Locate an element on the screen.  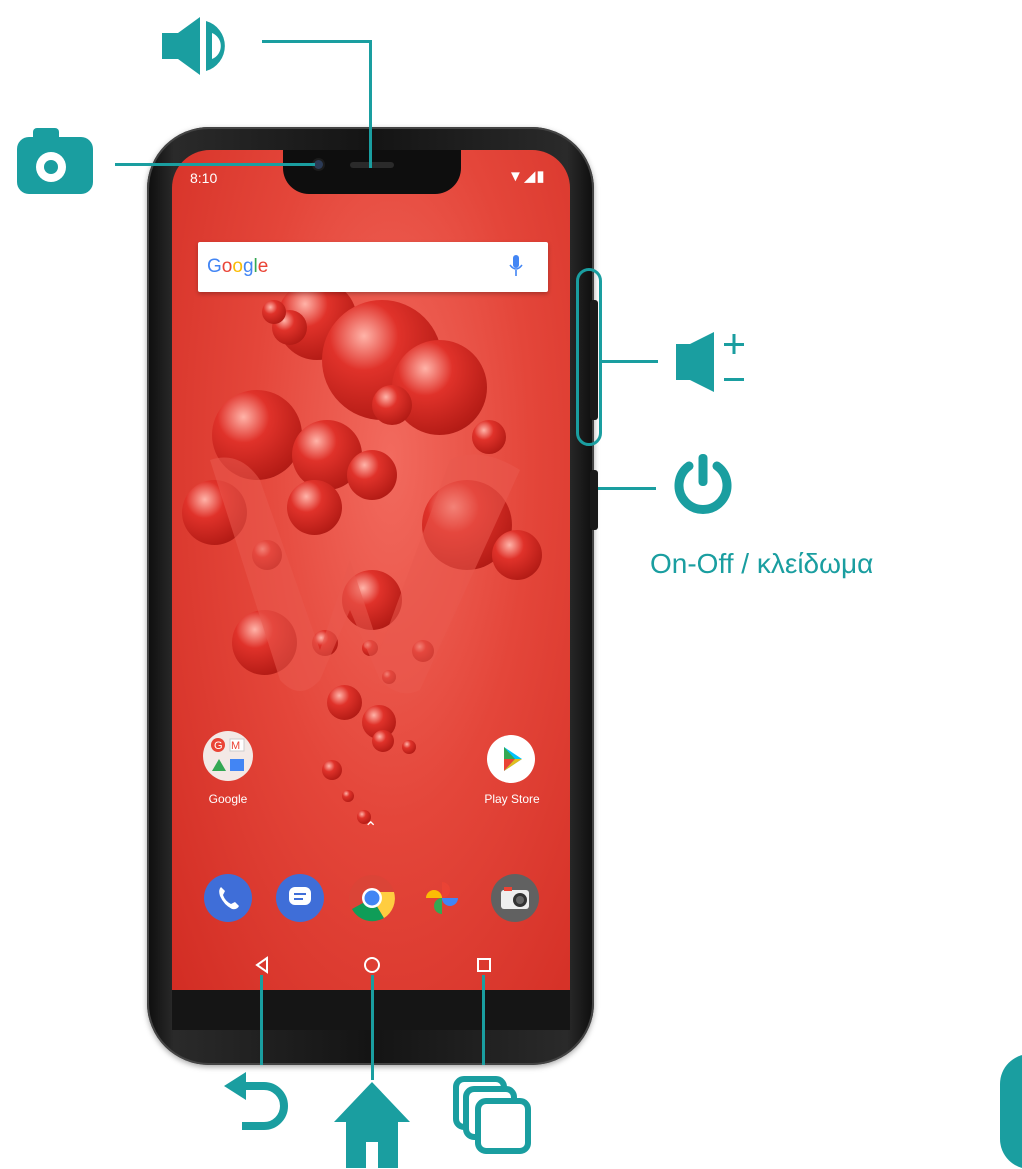
status-time: 8:10 is located at coordinates (204, 178).